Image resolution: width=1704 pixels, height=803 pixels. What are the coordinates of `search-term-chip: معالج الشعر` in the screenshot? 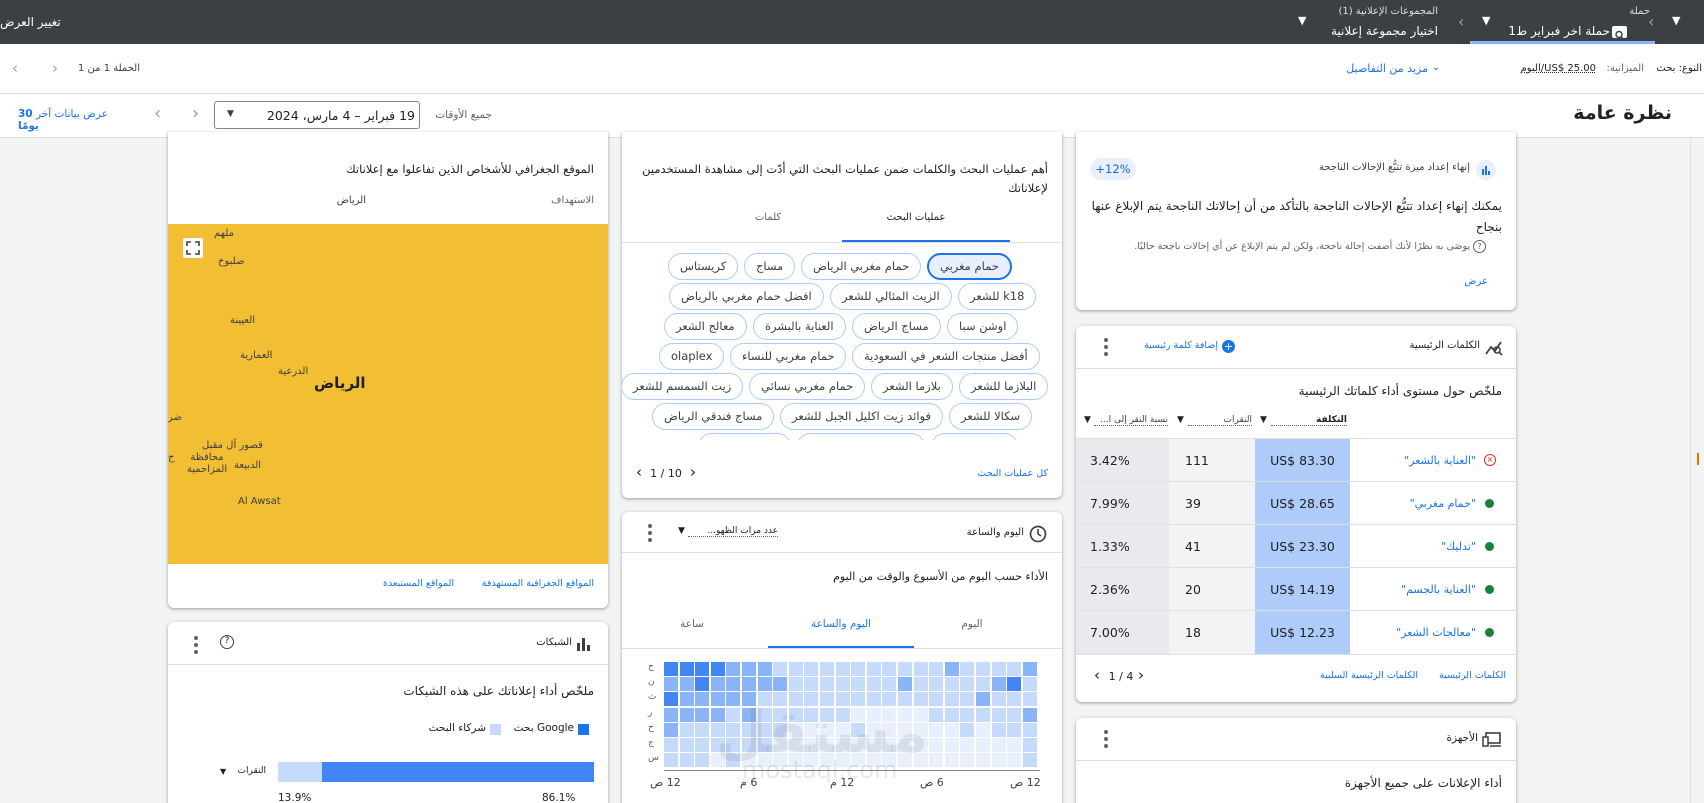 It's located at (705, 326).